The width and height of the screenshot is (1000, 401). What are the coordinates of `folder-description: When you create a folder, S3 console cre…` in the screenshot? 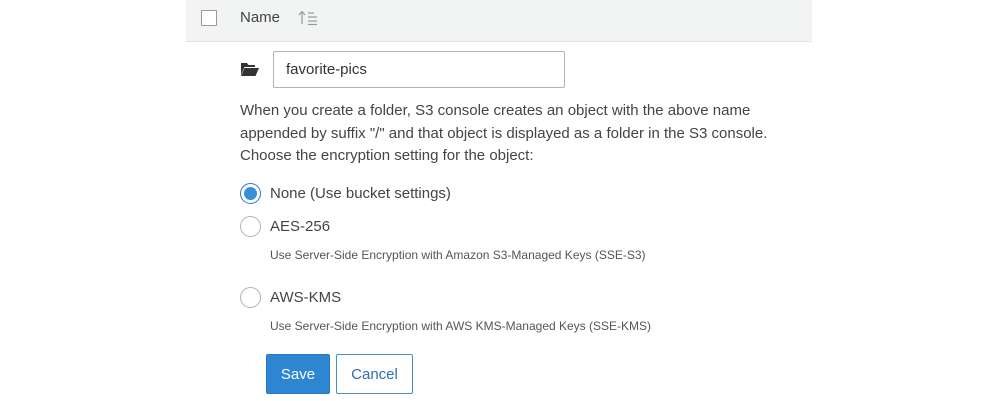 It's located at (504, 133).